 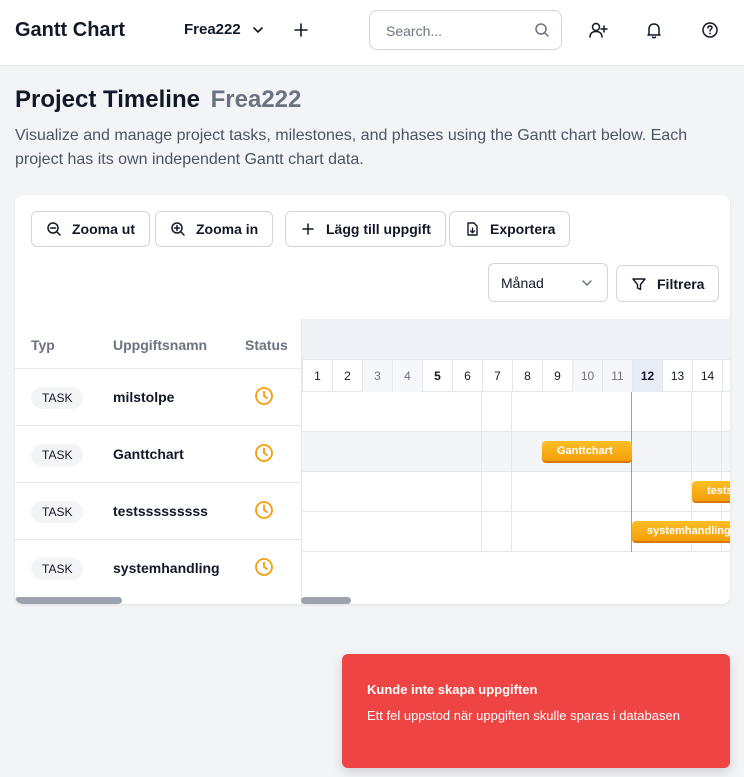 I want to click on day-cell: 5, so click(x=437, y=376).